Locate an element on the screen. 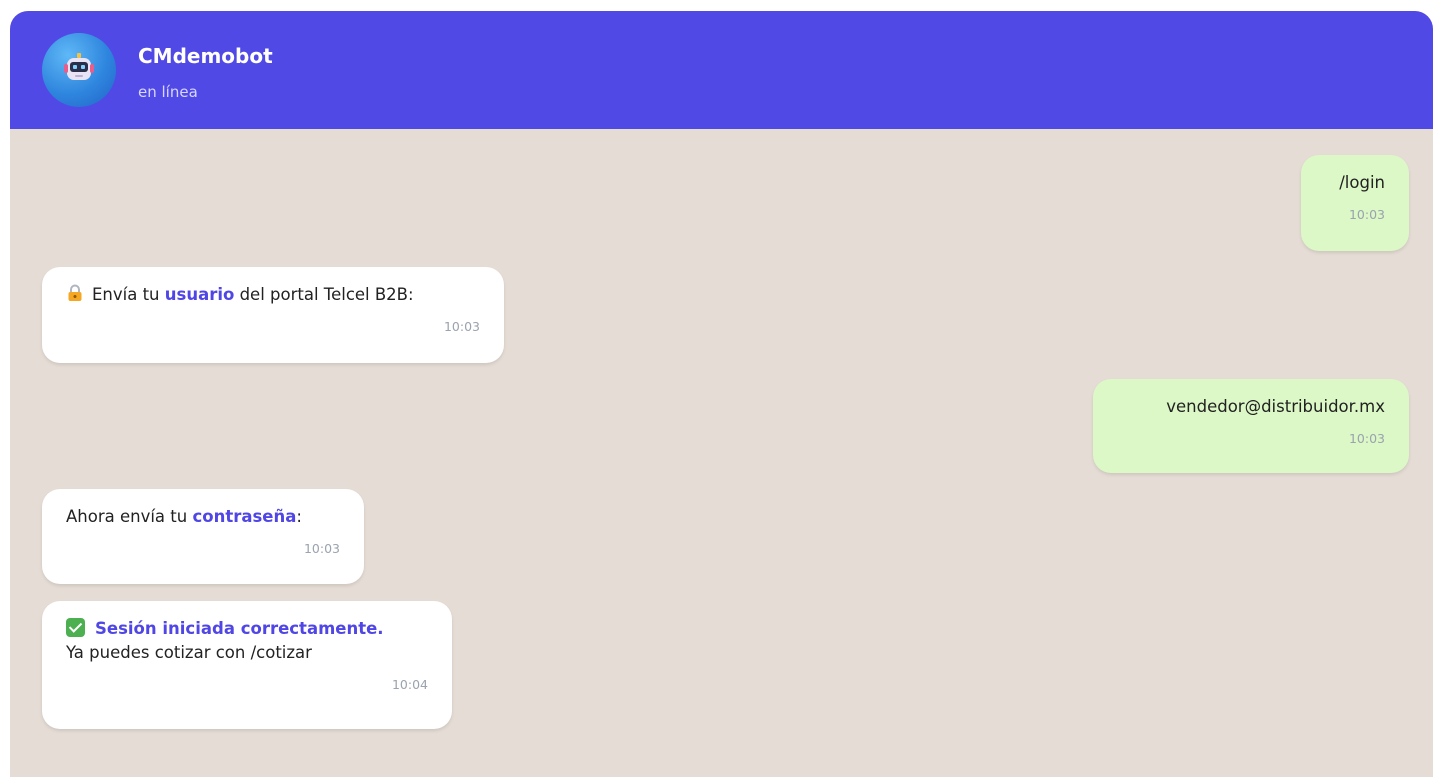 The height and width of the screenshot is (777, 1433). robot-icon is located at coordinates (79, 70).